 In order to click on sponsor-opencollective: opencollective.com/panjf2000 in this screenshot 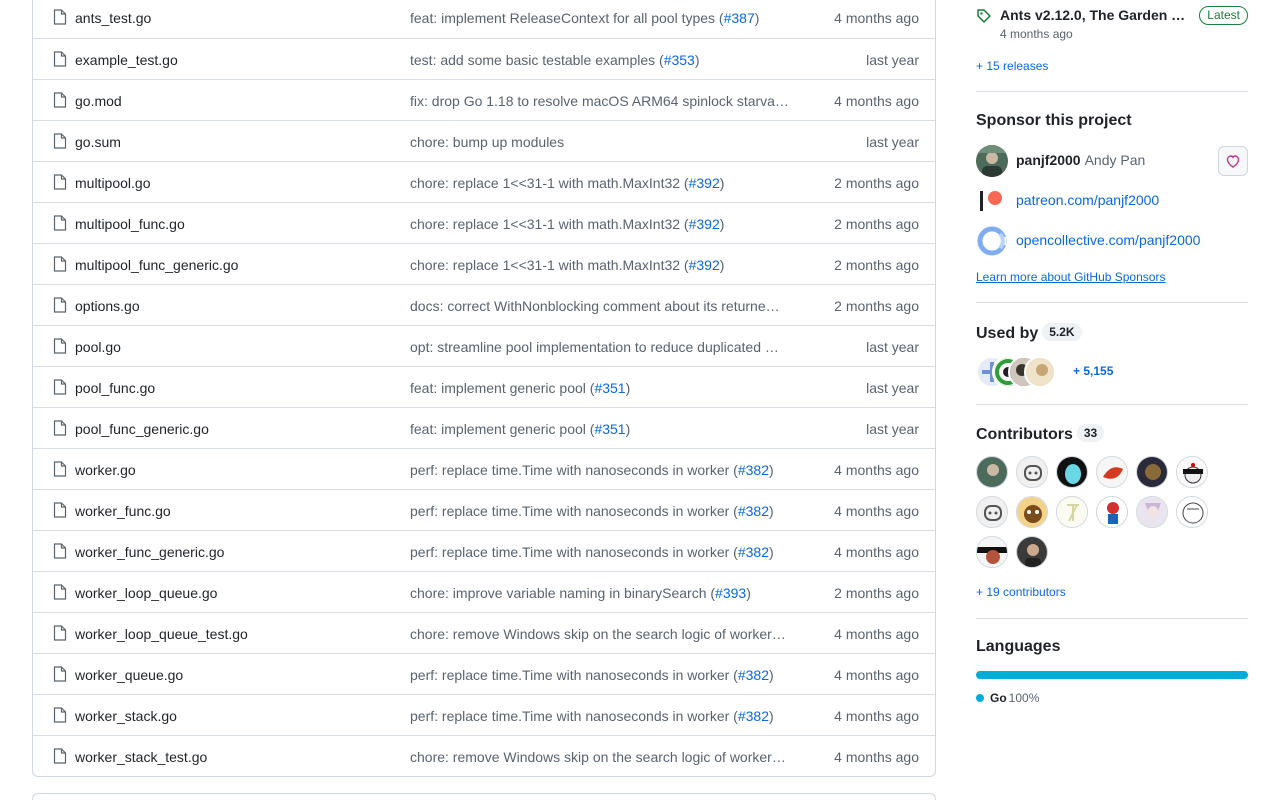, I will do `click(1112, 241)`.